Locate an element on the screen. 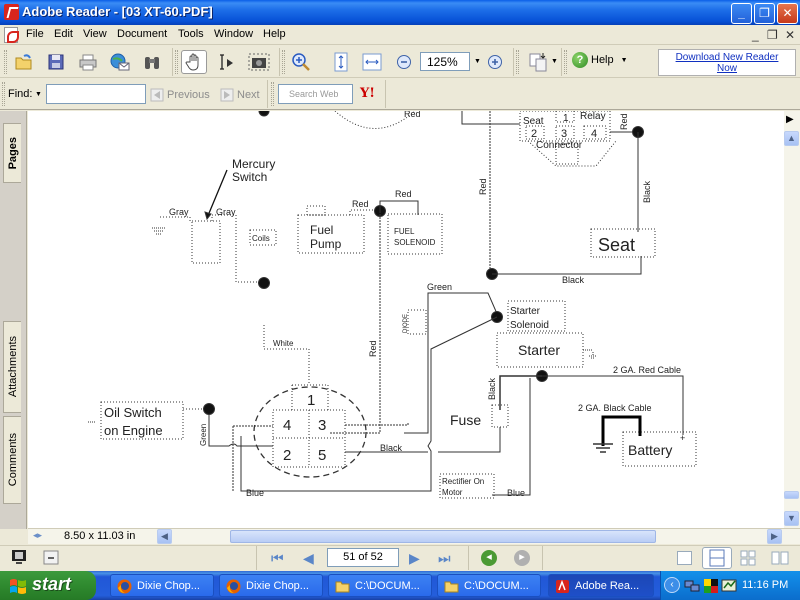  title-bar: Adobe Reader - [03 XT-60.PDF] _ ❐ ✕ is located at coordinates (400, 12).